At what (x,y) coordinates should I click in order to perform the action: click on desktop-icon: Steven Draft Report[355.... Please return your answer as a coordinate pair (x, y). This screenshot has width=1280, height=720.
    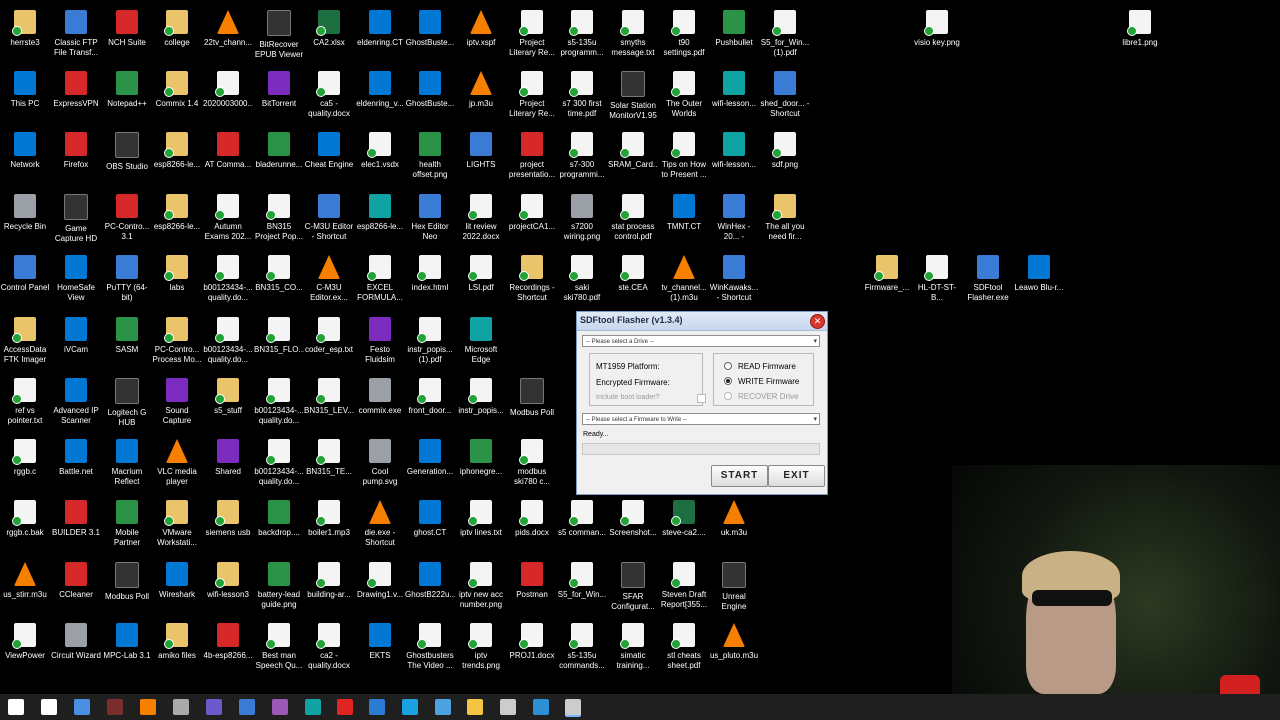
    Looking at the image, I should click on (684, 585).